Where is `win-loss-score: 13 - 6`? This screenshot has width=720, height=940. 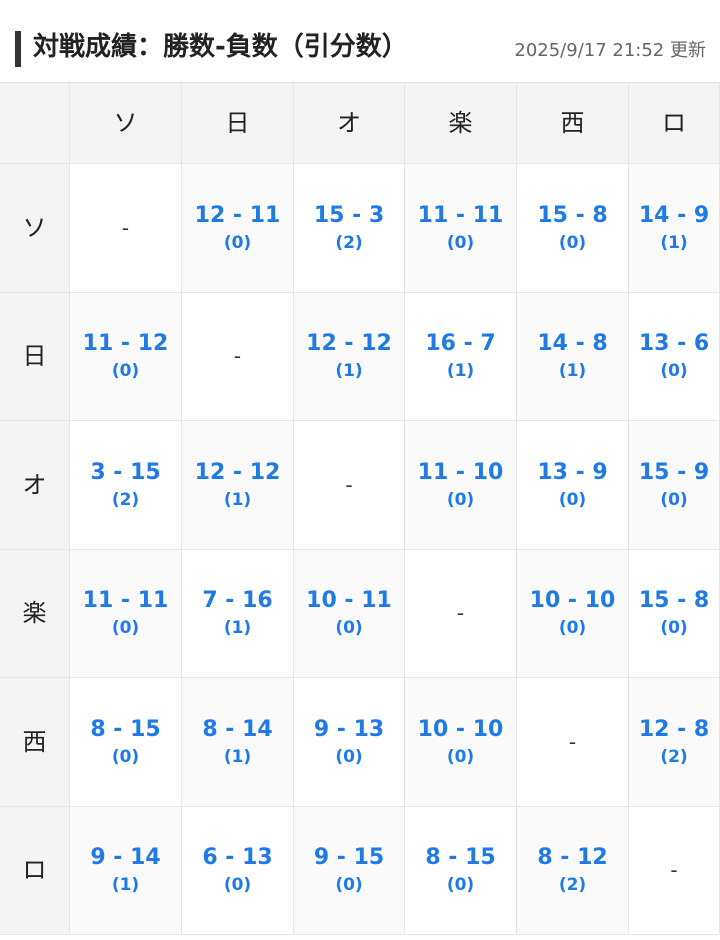 win-loss-score: 13 - 6 is located at coordinates (674, 344).